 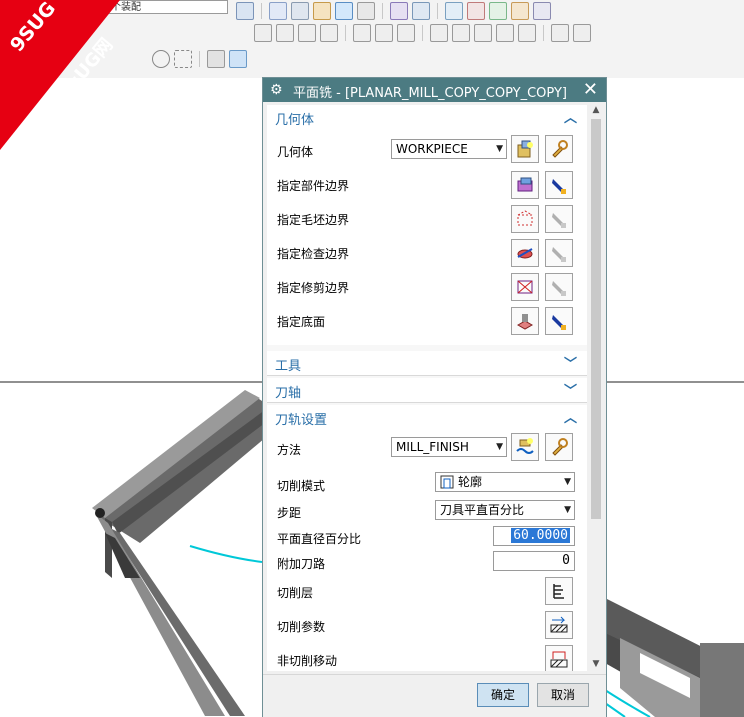 I want to click on select-check-boundary-button, so click(x=525, y=253).